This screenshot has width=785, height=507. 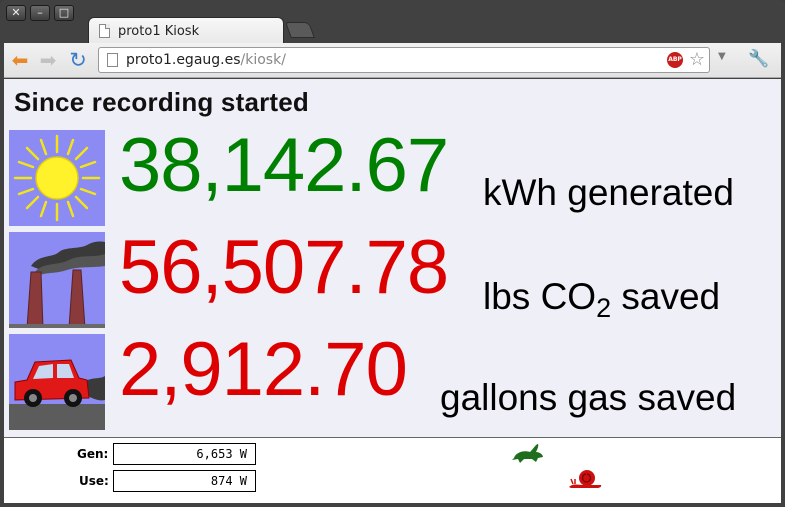 I want to click on use-readout: 874 W, so click(x=184, y=481).